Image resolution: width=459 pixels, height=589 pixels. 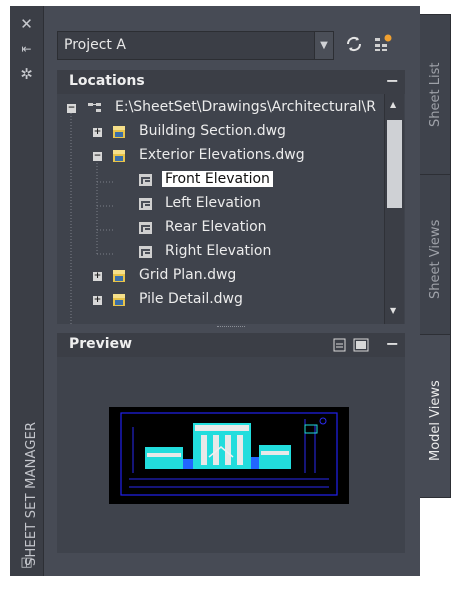 I want to click on scroll-down-icon: ▼, so click(x=393, y=310).